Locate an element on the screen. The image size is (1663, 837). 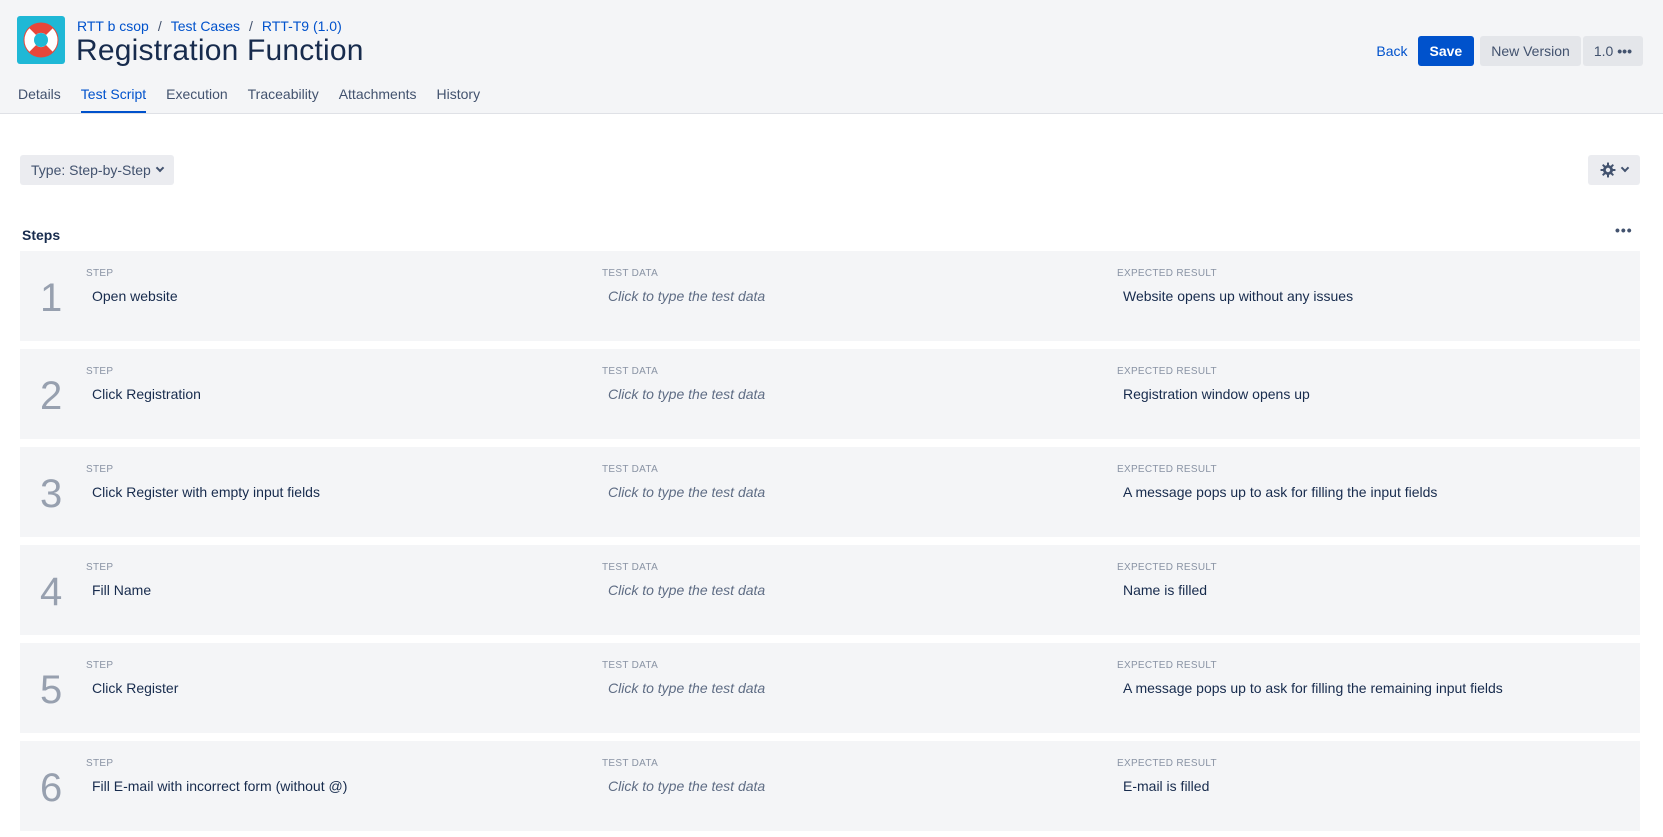
expected-result-text: Website opens up without any issues is located at coordinates (1238, 296).